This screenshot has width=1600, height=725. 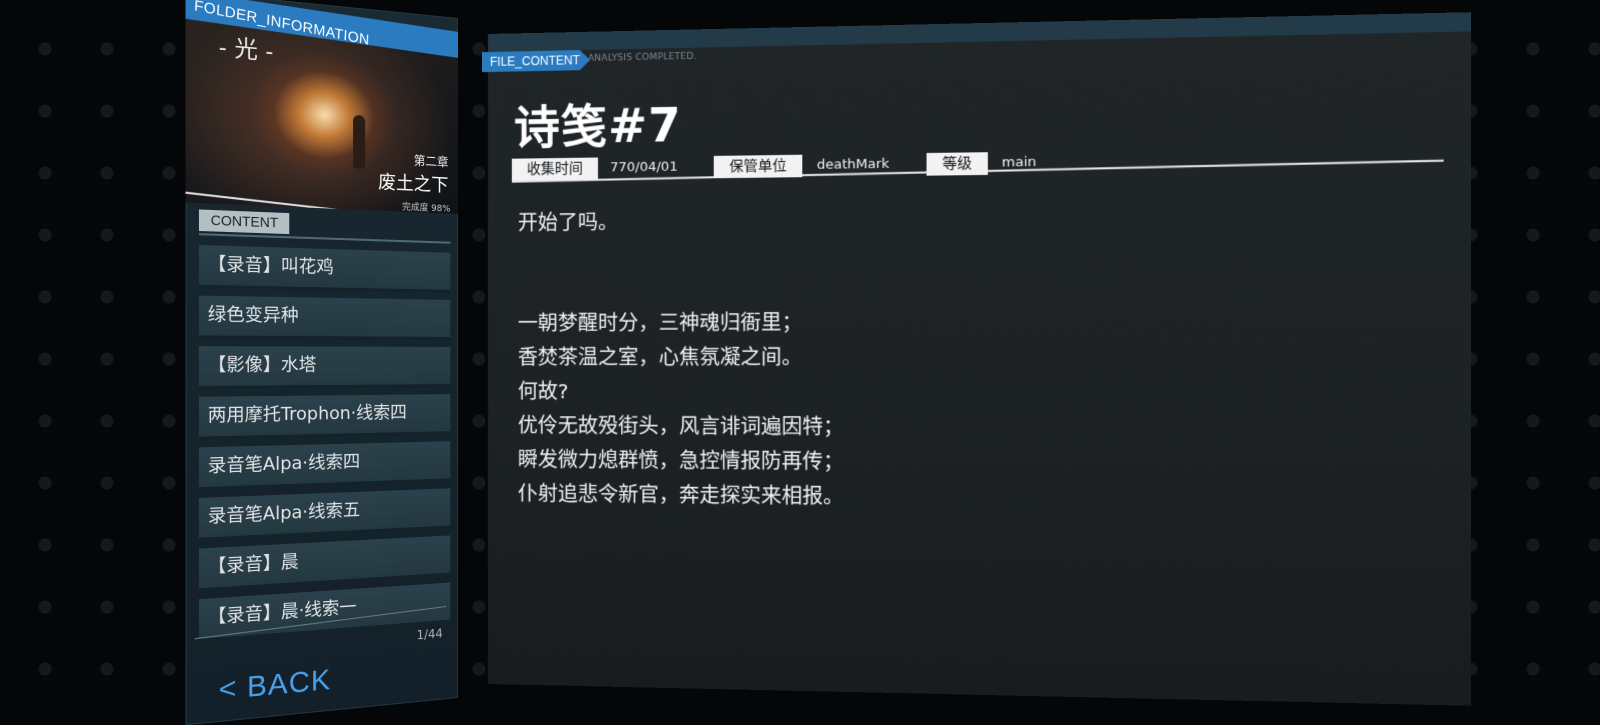 I want to click on file-title: 诗笺#7, so click(x=597, y=126).